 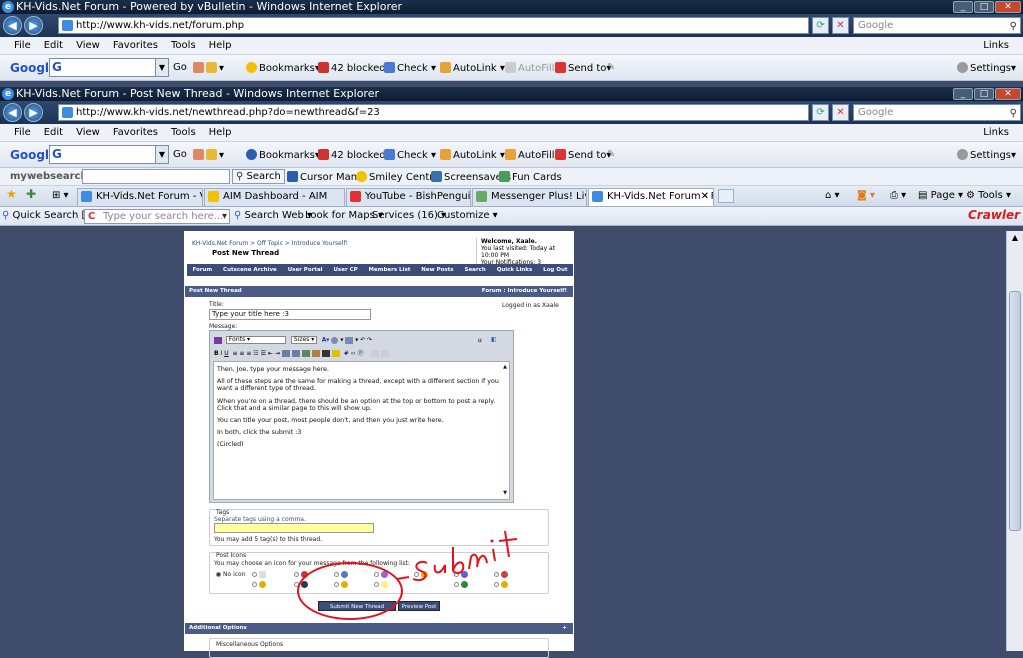 What do you see at coordinates (258, 176) in the screenshot?
I see `mywebsearch-search-button: ⚲ Search` at bounding box center [258, 176].